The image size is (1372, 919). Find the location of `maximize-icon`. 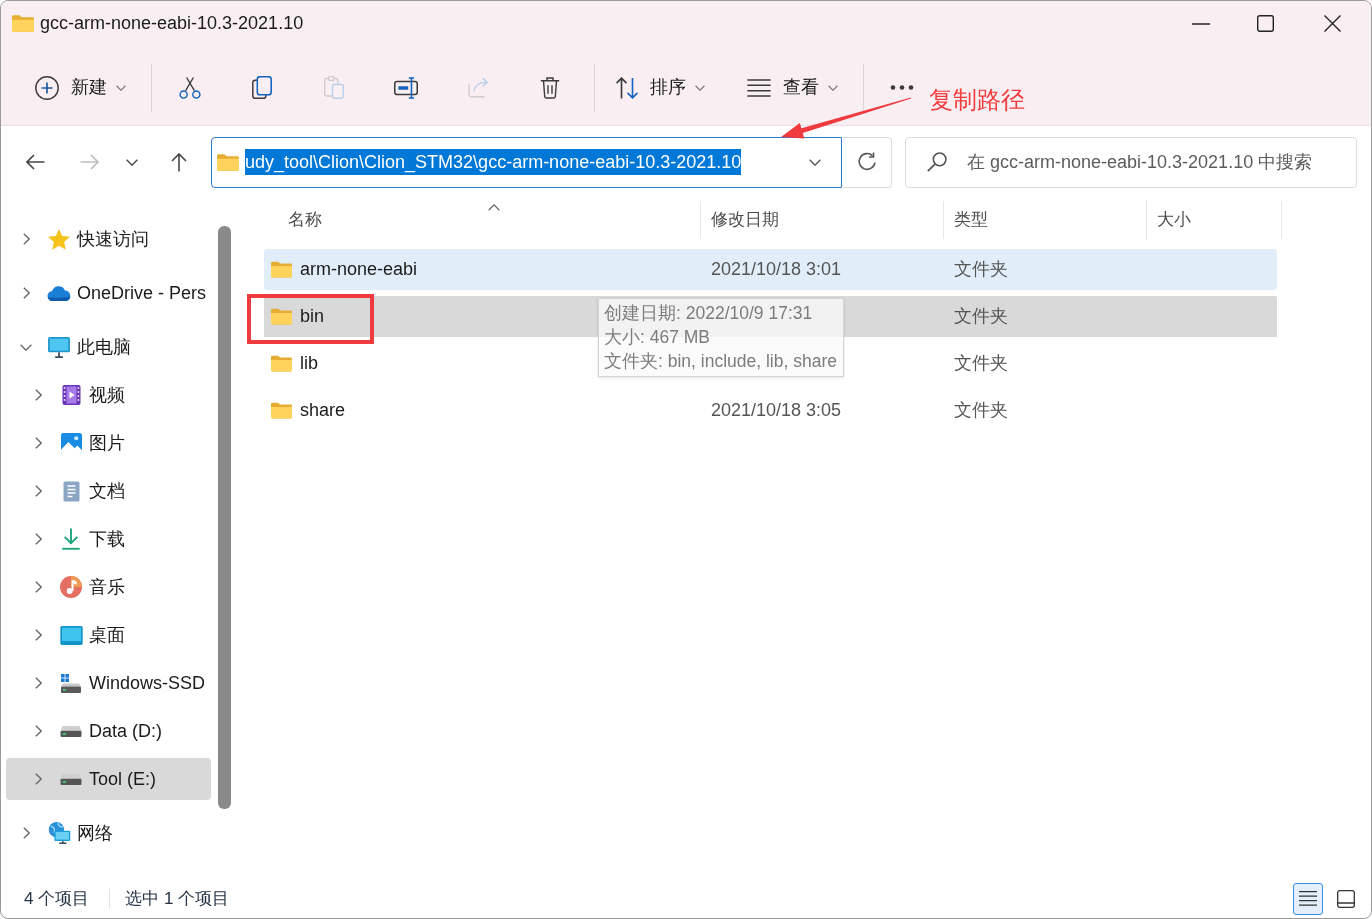

maximize-icon is located at coordinates (1265, 23).